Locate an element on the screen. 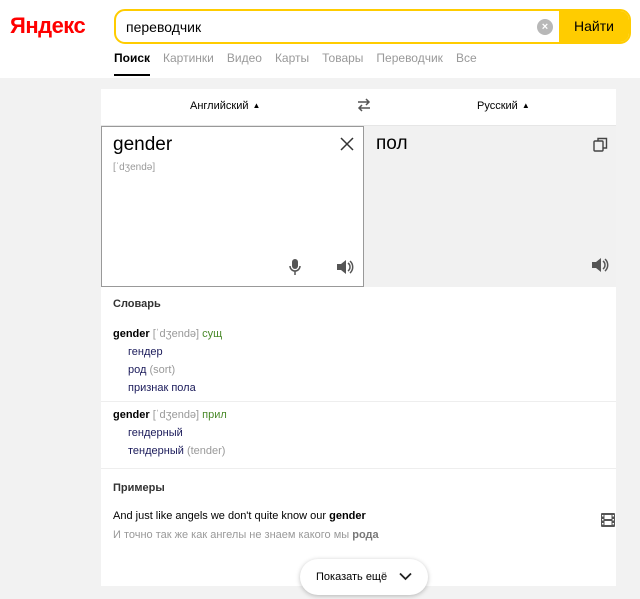 The width and height of the screenshot is (640, 599). transcription: [ˈdʒendə] is located at coordinates (134, 167).